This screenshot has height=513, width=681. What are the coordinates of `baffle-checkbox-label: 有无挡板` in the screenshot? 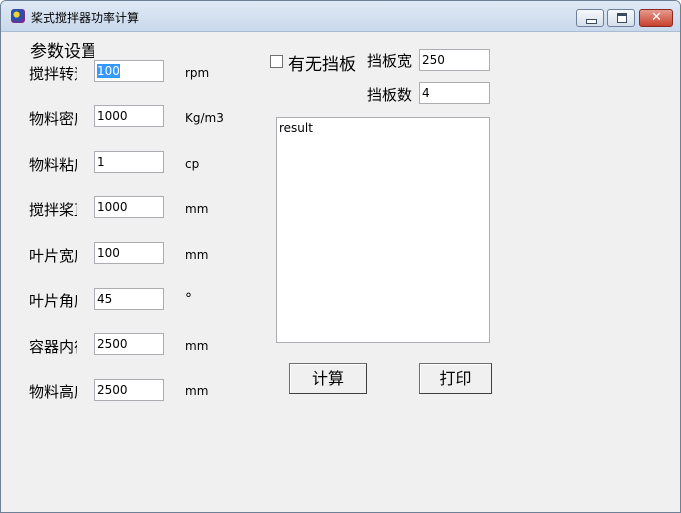 It's located at (322, 65).